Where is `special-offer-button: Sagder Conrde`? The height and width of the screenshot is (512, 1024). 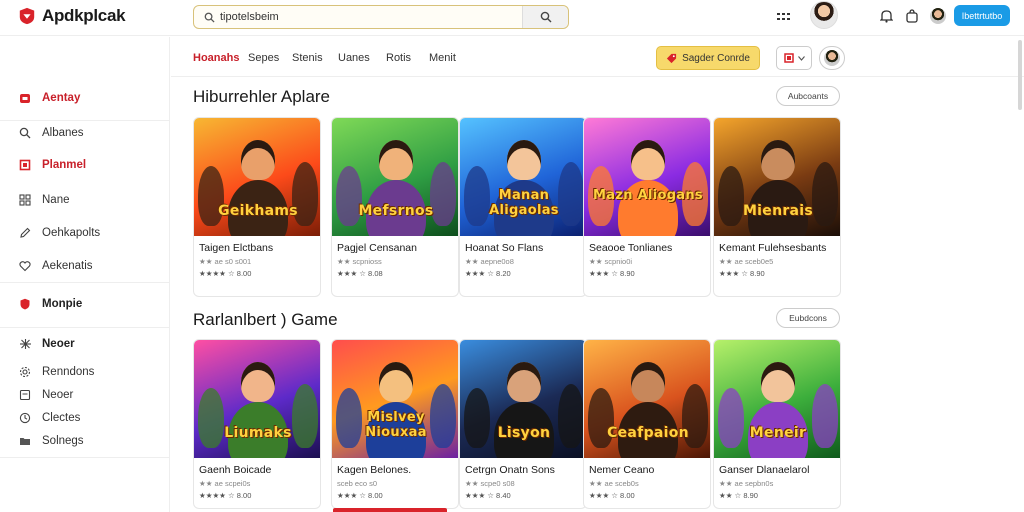
special-offer-button: Sagder Conrde is located at coordinates (708, 58).